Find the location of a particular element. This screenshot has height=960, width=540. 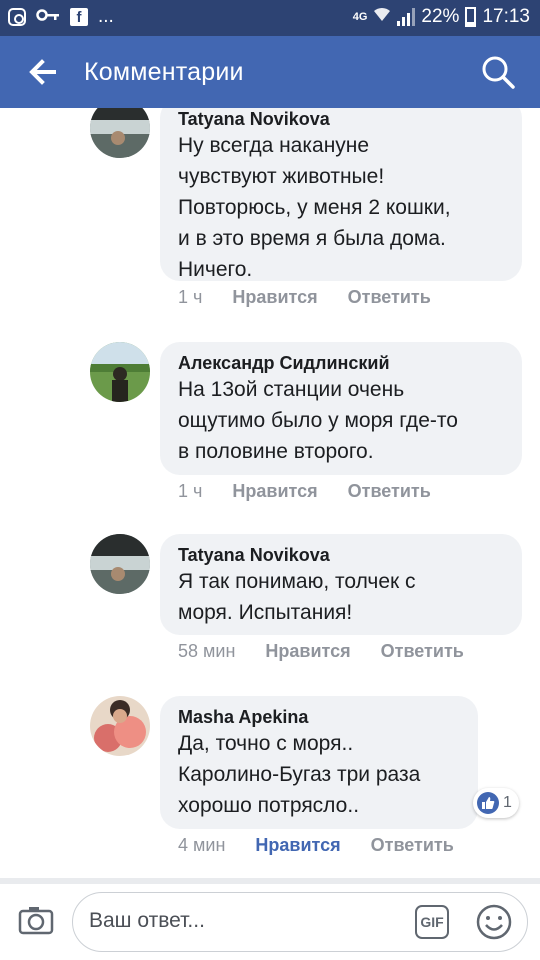

reaction-count: 1 is located at coordinates (507, 802).